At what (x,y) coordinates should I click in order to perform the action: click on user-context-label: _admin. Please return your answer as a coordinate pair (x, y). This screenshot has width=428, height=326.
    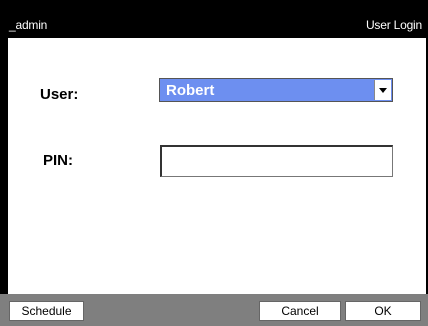
    Looking at the image, I should click on (28, 25).